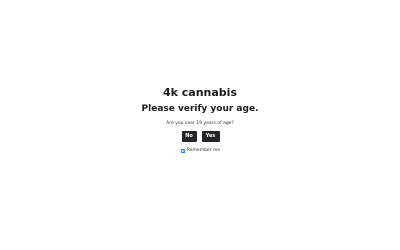  What do you see at coordinates (200, 136) in the screenshot?
I see `answer-buttons: No Yes` at bounding box center [200, 136].